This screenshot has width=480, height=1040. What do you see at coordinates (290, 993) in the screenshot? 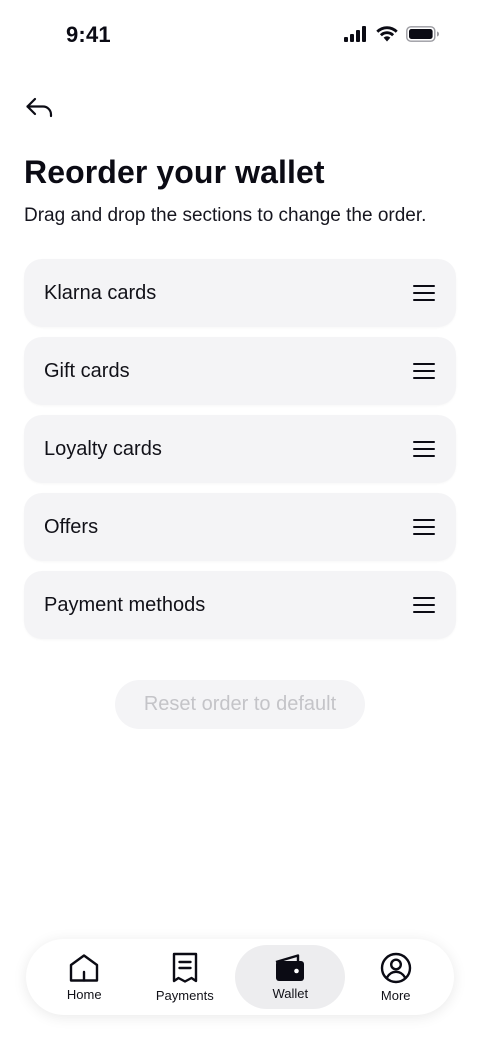
I see `tab-label: Wallet` at bounding box center [290, 993].